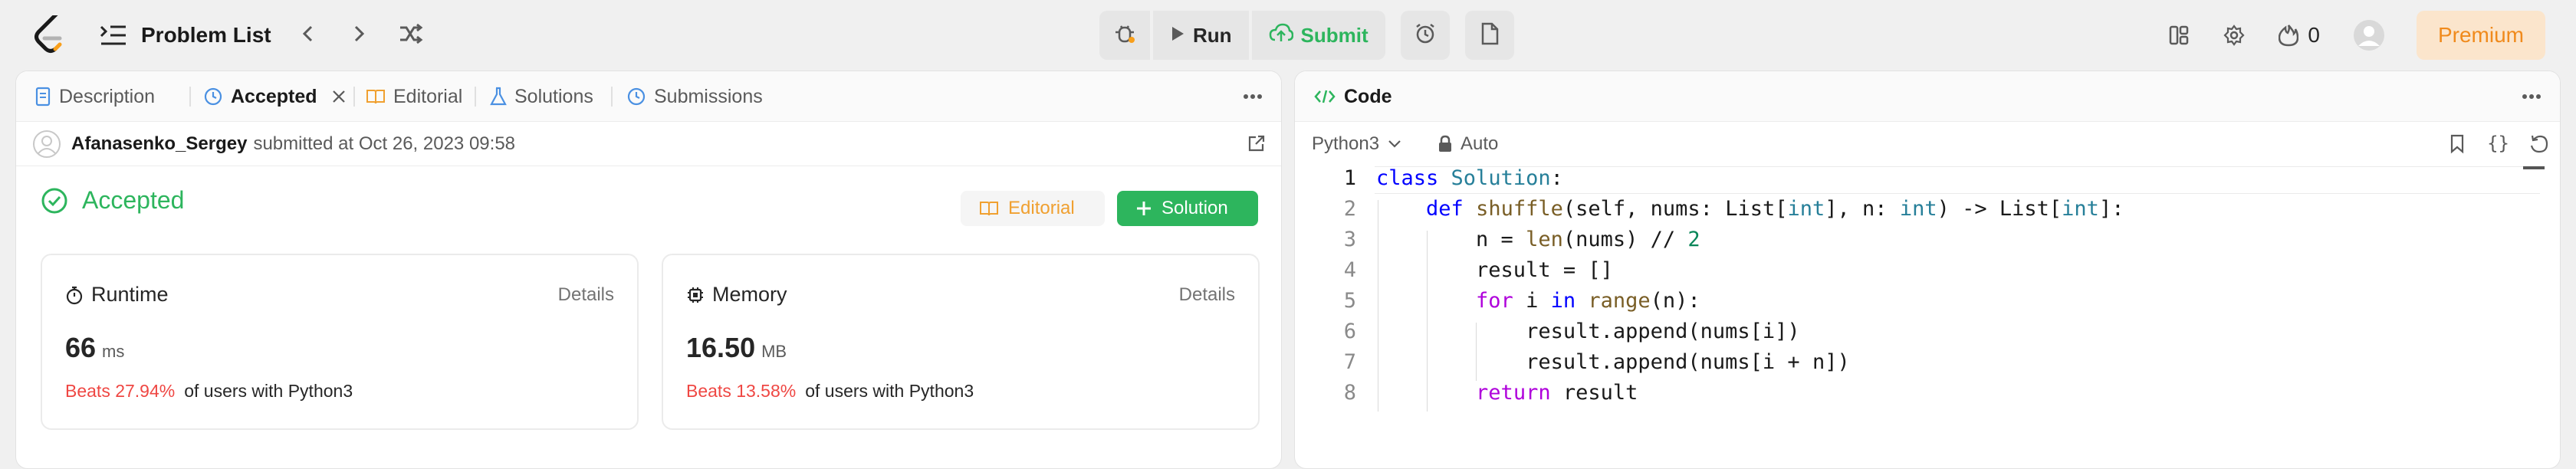  Describe the element at coordinates (2179, 36) in the screenshot. I see `layout-icon` at that location.